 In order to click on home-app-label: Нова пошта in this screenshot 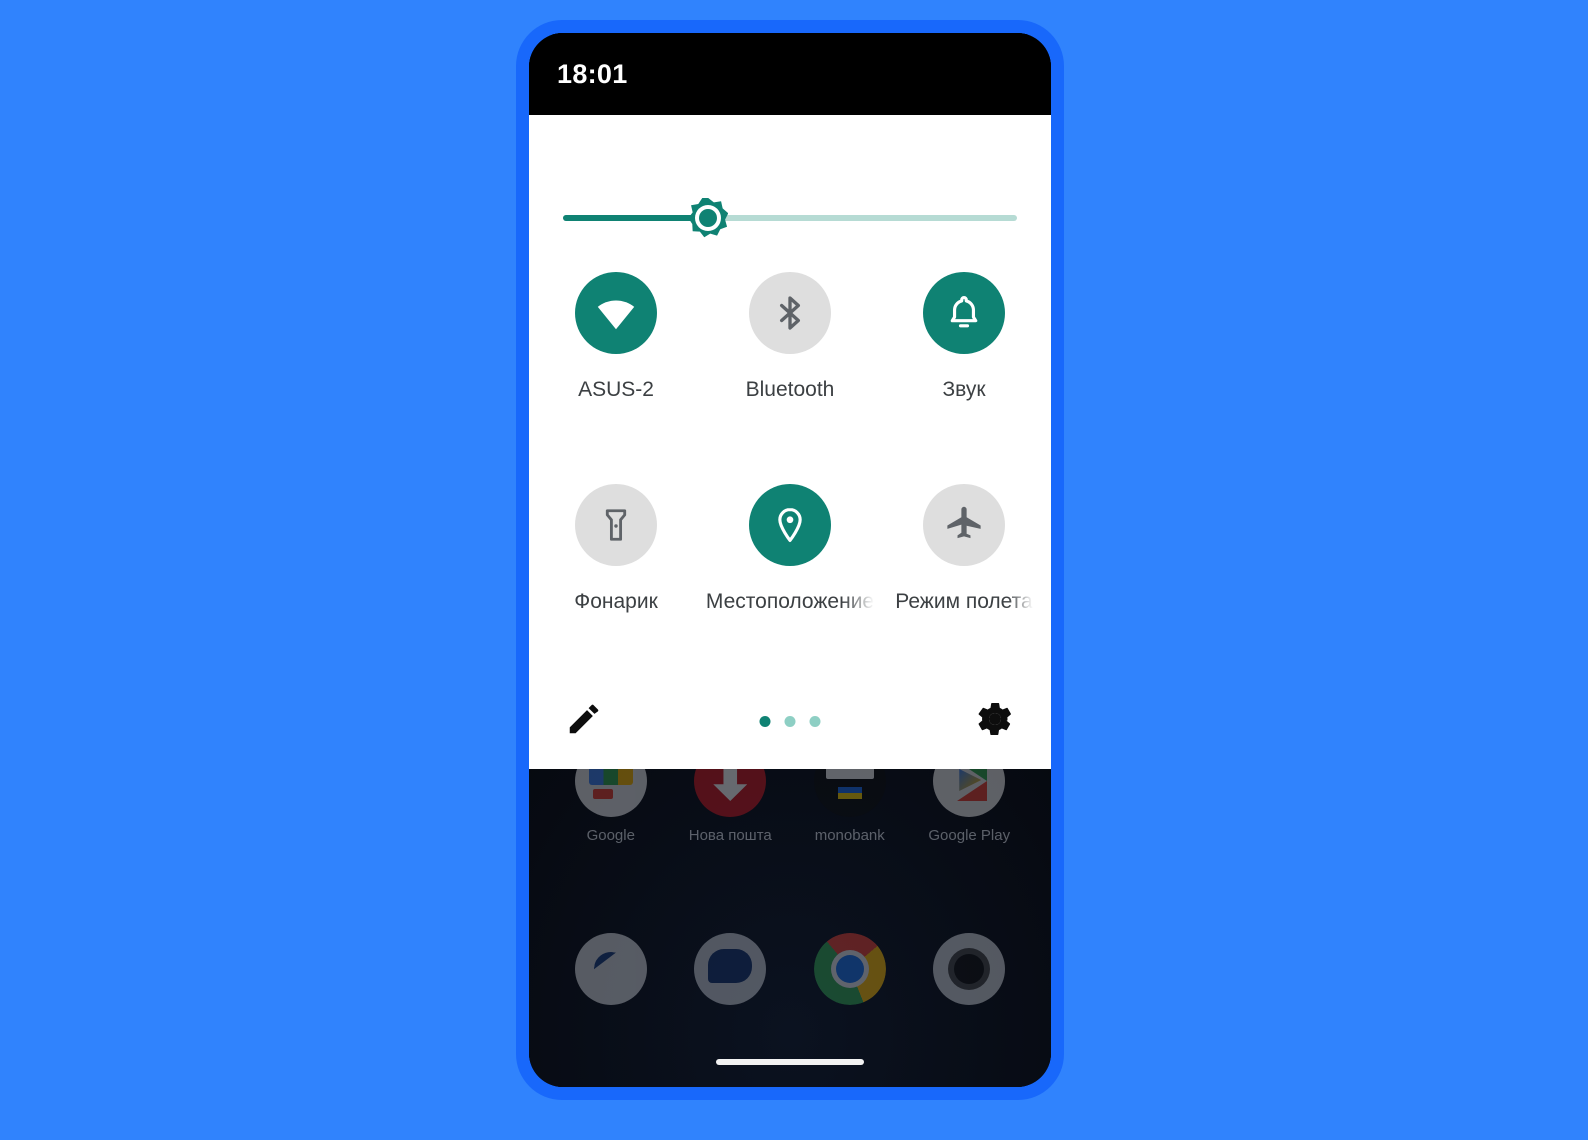, I will do `click(730, 835)`.